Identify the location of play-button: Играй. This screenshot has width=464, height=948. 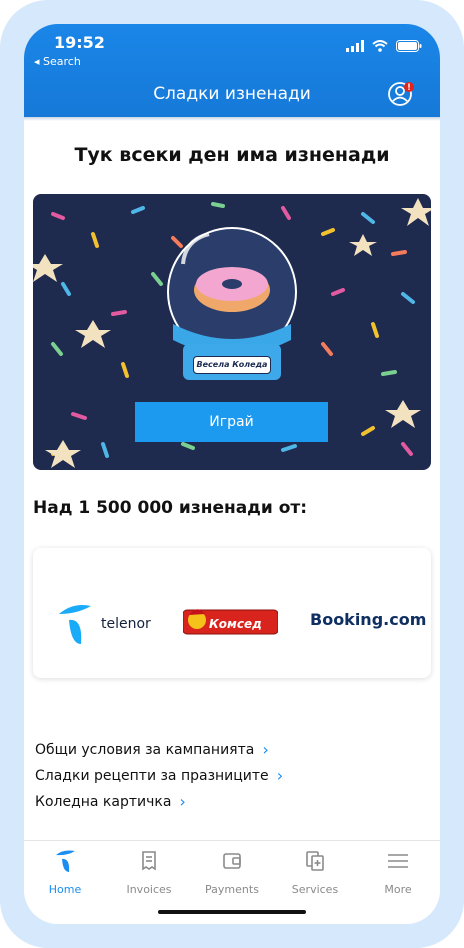
(231, 422).